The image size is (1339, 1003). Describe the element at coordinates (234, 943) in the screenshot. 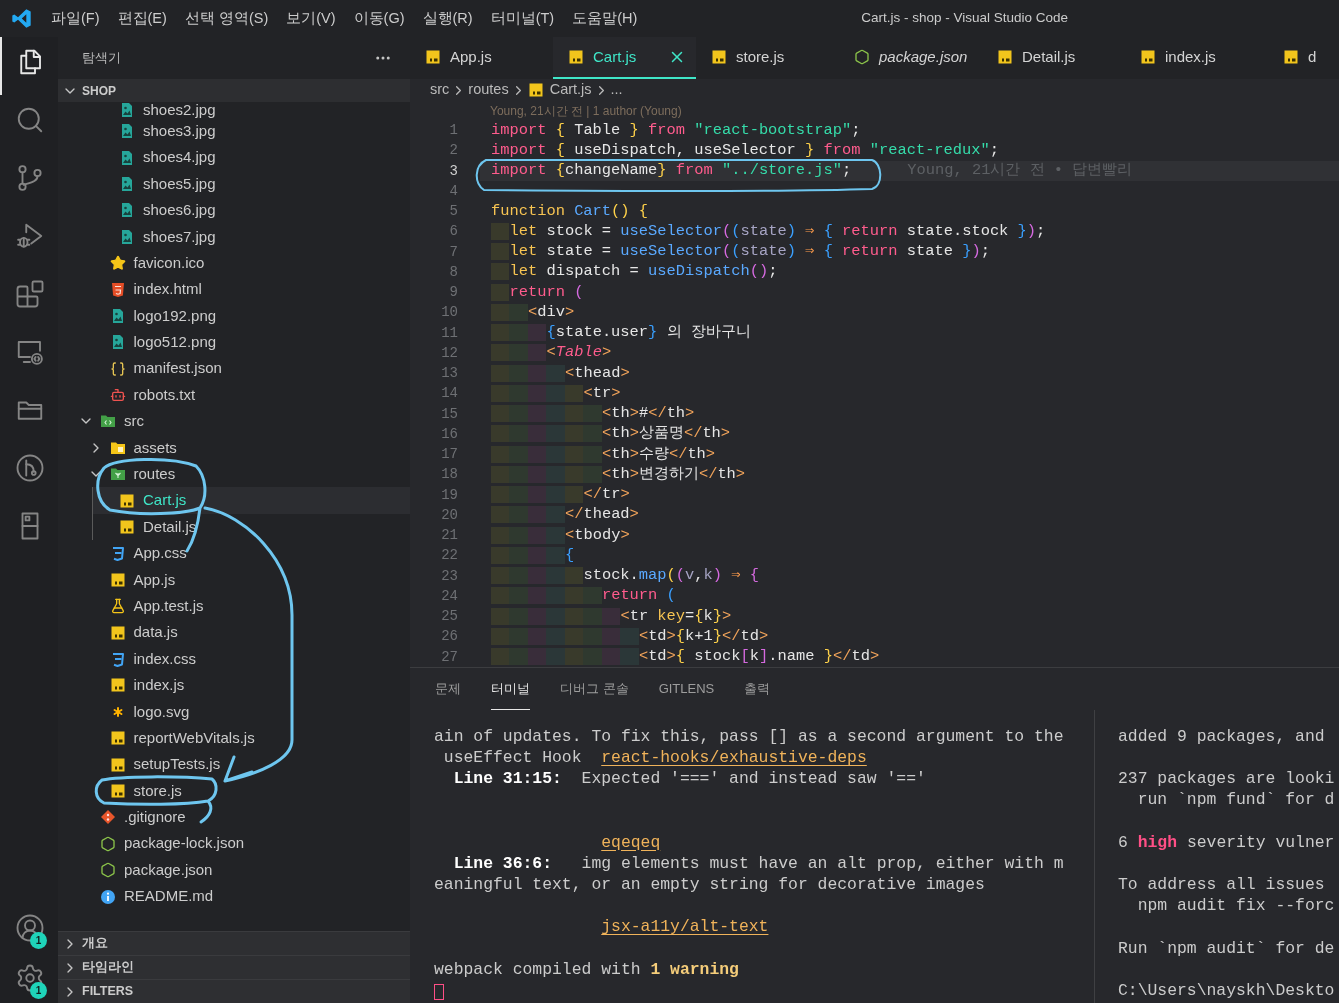

I see `panel-header: 개요` at that location.